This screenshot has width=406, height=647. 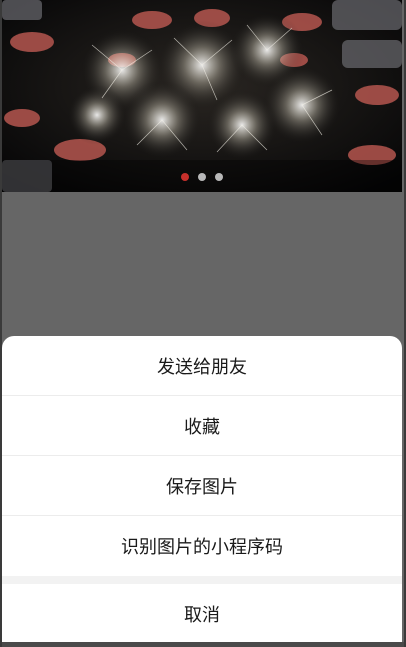 I want to click on cancel-button: 取消, so click(x=202, y=613).